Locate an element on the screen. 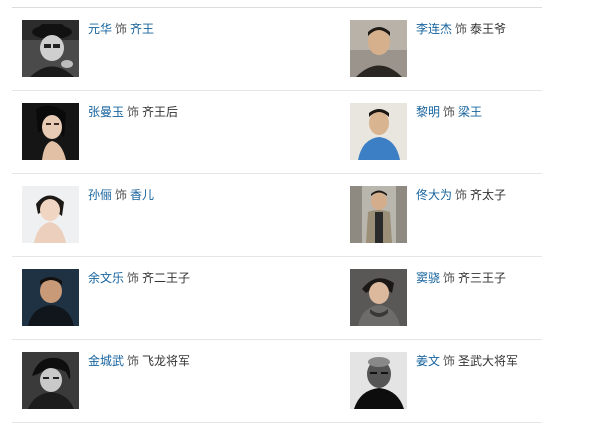 This screenshot has width=593, height=429. actor-link: 姜文 is located at coordinates (428, 361).